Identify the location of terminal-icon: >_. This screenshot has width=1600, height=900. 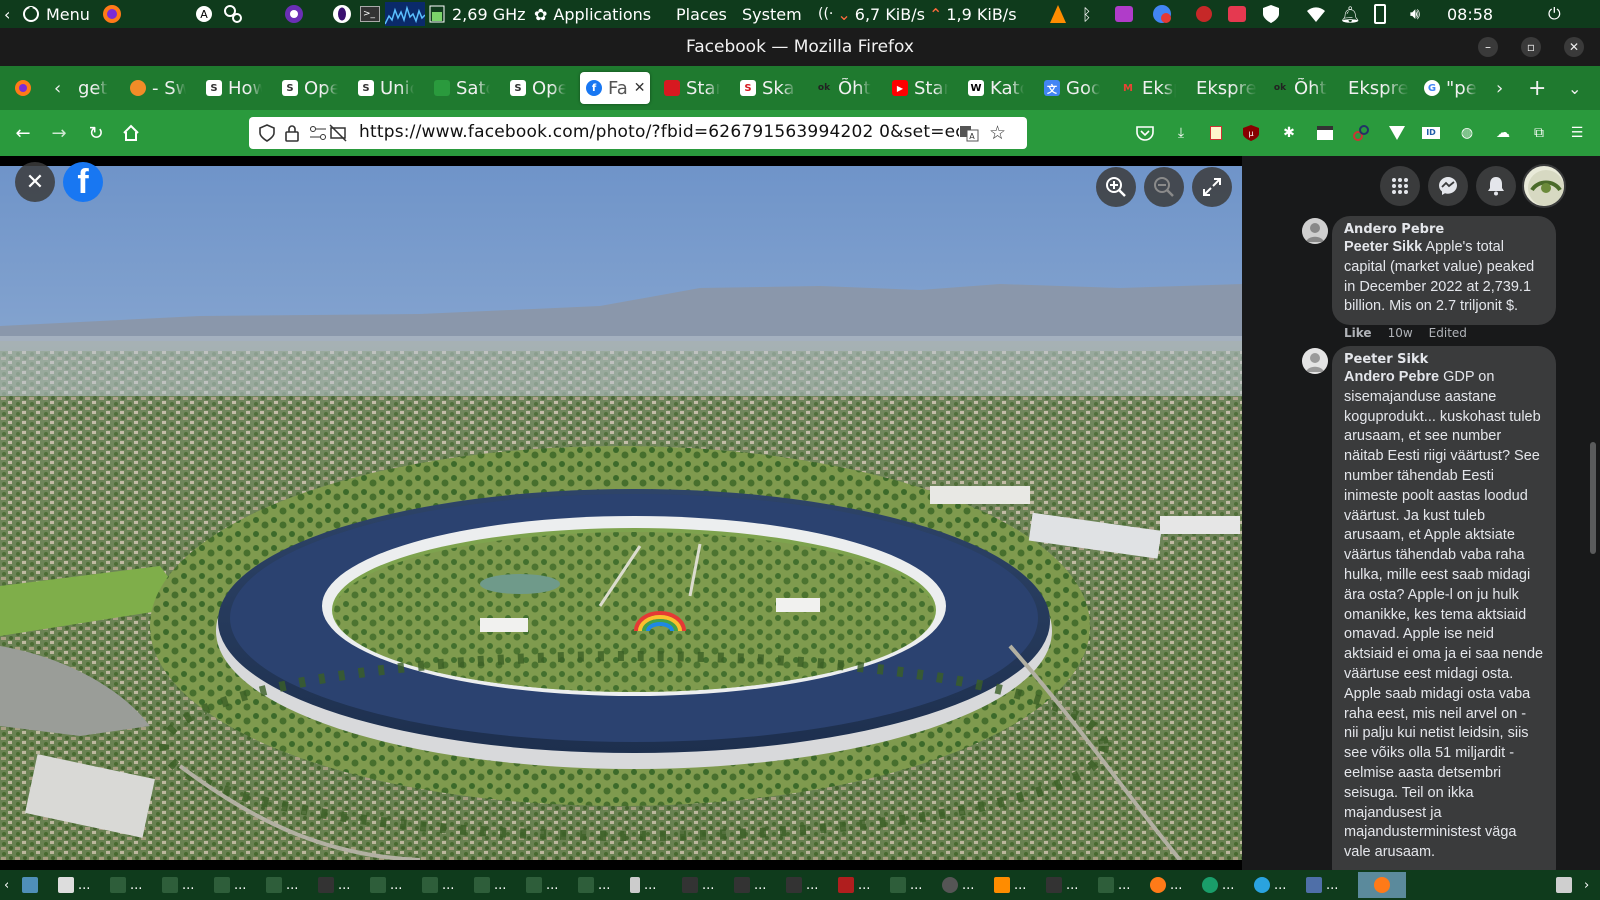
(370, 14).